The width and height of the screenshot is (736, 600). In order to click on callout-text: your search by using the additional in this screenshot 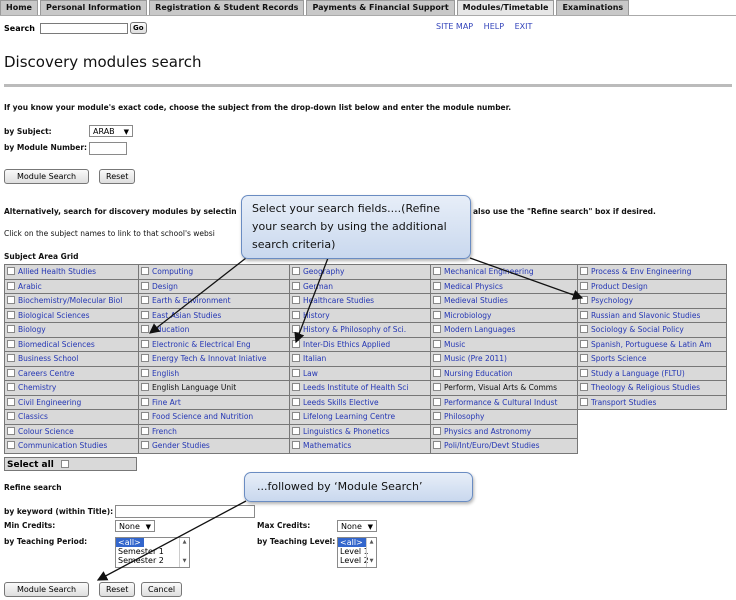, I will do `click(349, 226)`.